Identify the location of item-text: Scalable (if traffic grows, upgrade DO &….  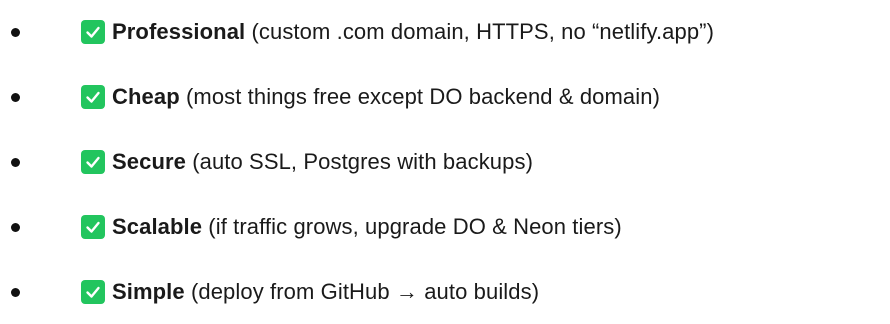
(367, 227).